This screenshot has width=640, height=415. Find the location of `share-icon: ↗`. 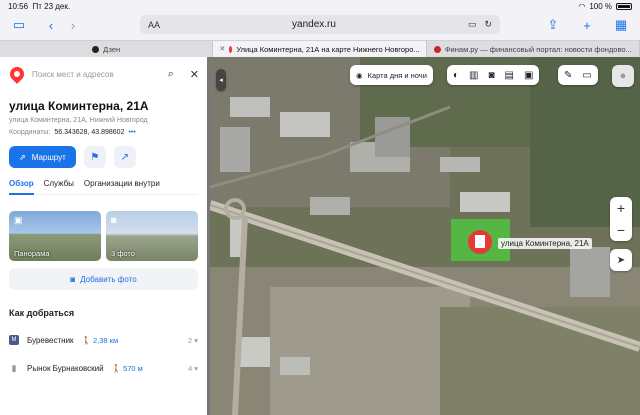

share-icon: ↗ is located at coordinates (124, 157).